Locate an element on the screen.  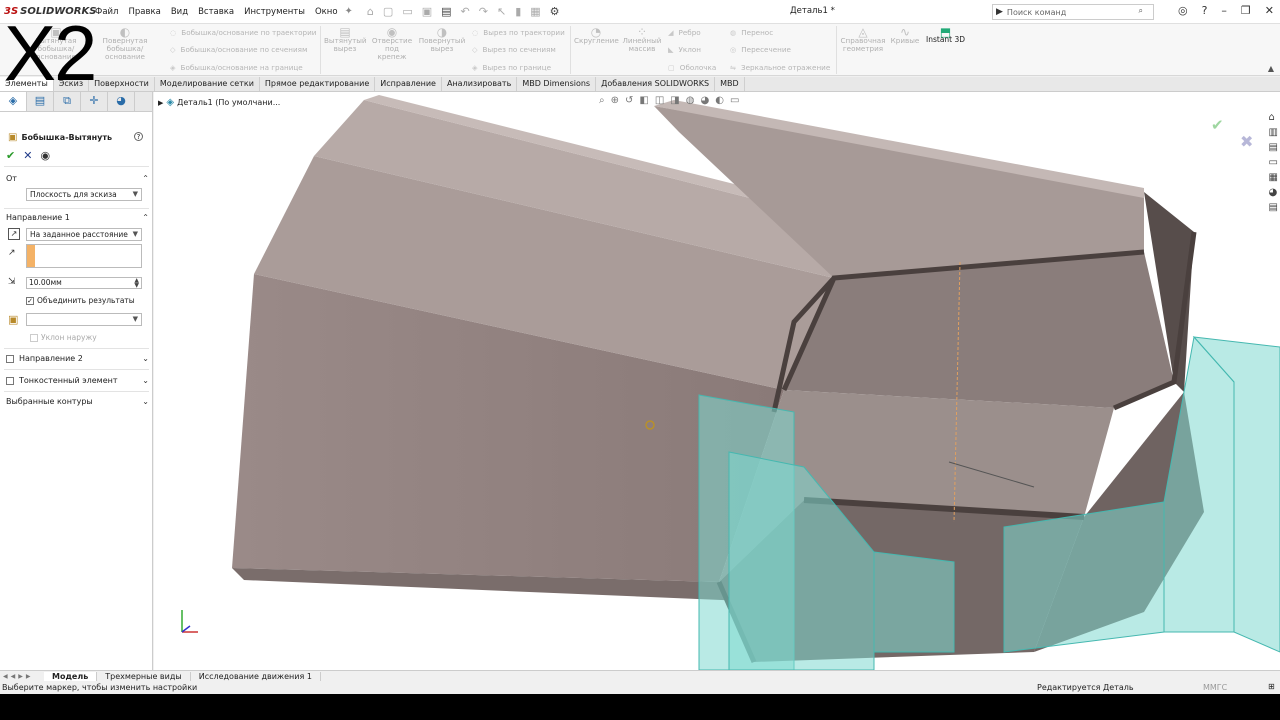
menu-window: Окно is located at coordinates (326, 12).